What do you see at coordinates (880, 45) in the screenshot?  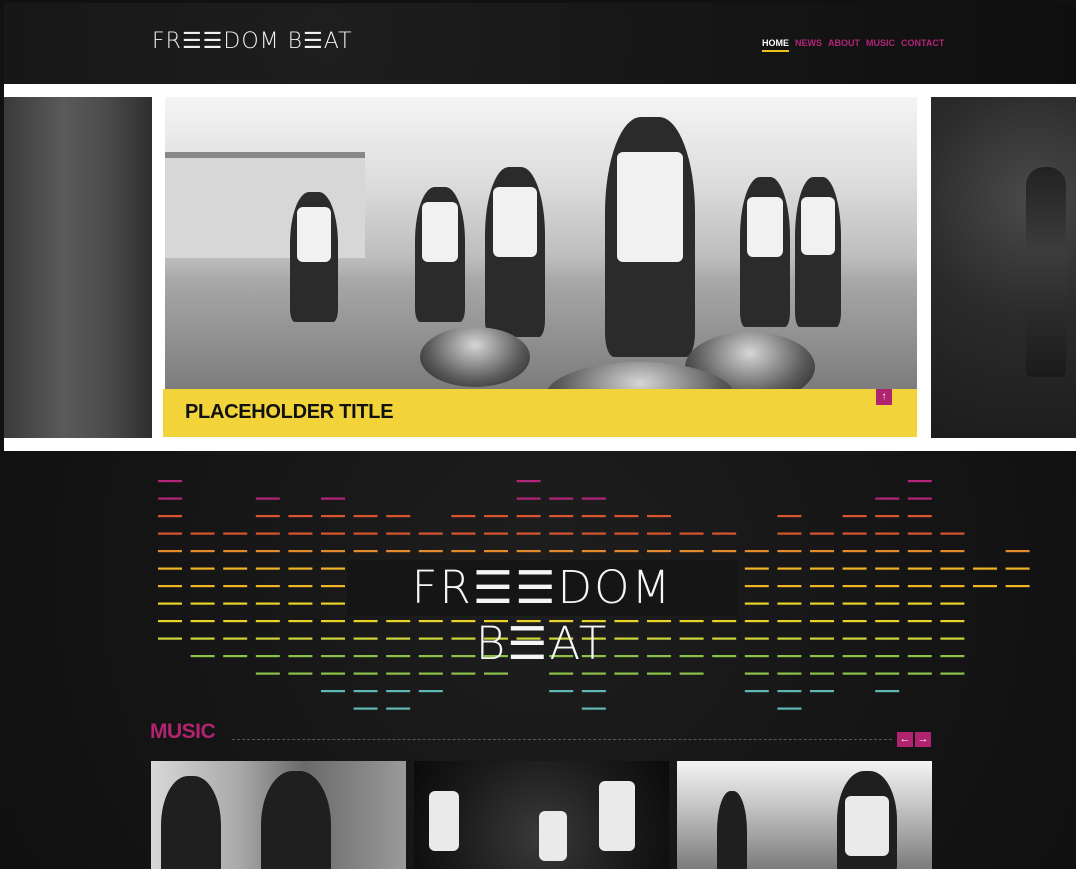 I see `nav-music: MUSIC` at bounding box center [880, 45].